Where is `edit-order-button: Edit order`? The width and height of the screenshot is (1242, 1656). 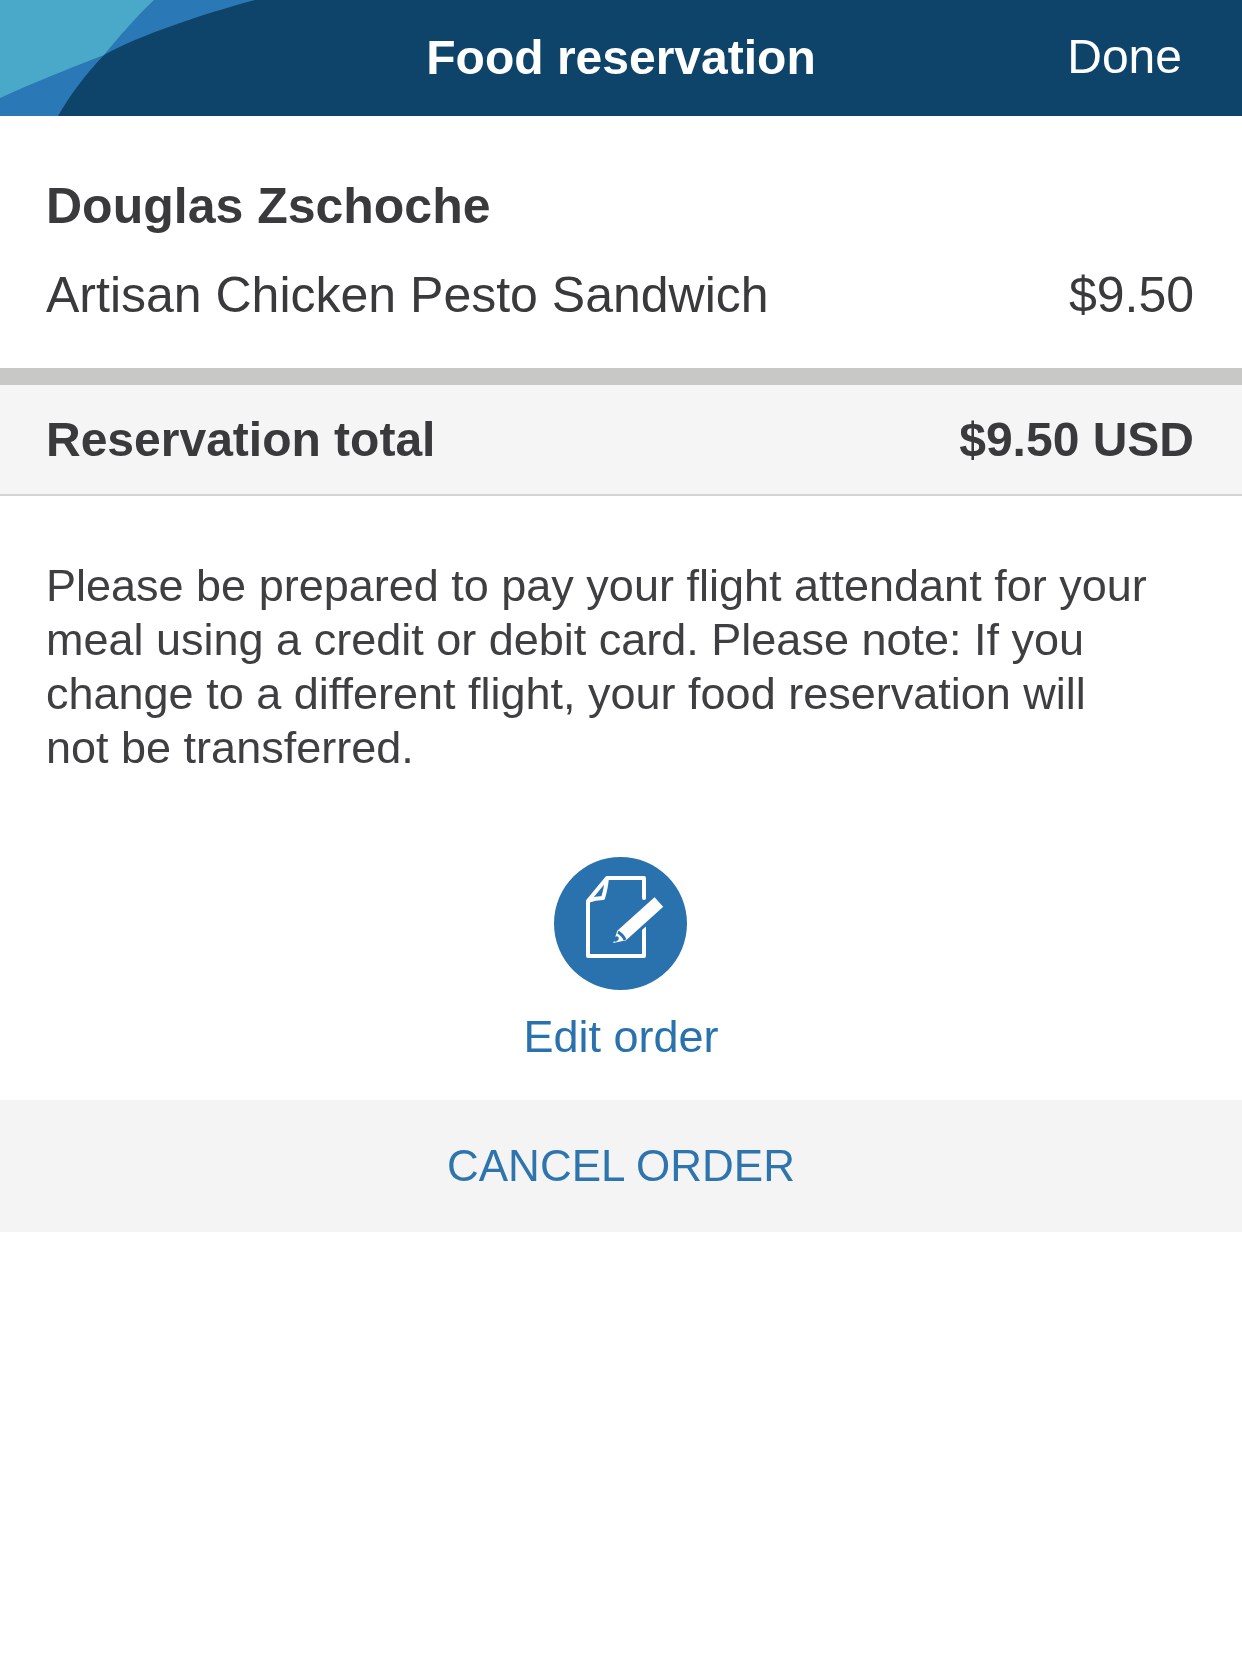 edit-order-button: Edit order is located at coordinates (621, 960).